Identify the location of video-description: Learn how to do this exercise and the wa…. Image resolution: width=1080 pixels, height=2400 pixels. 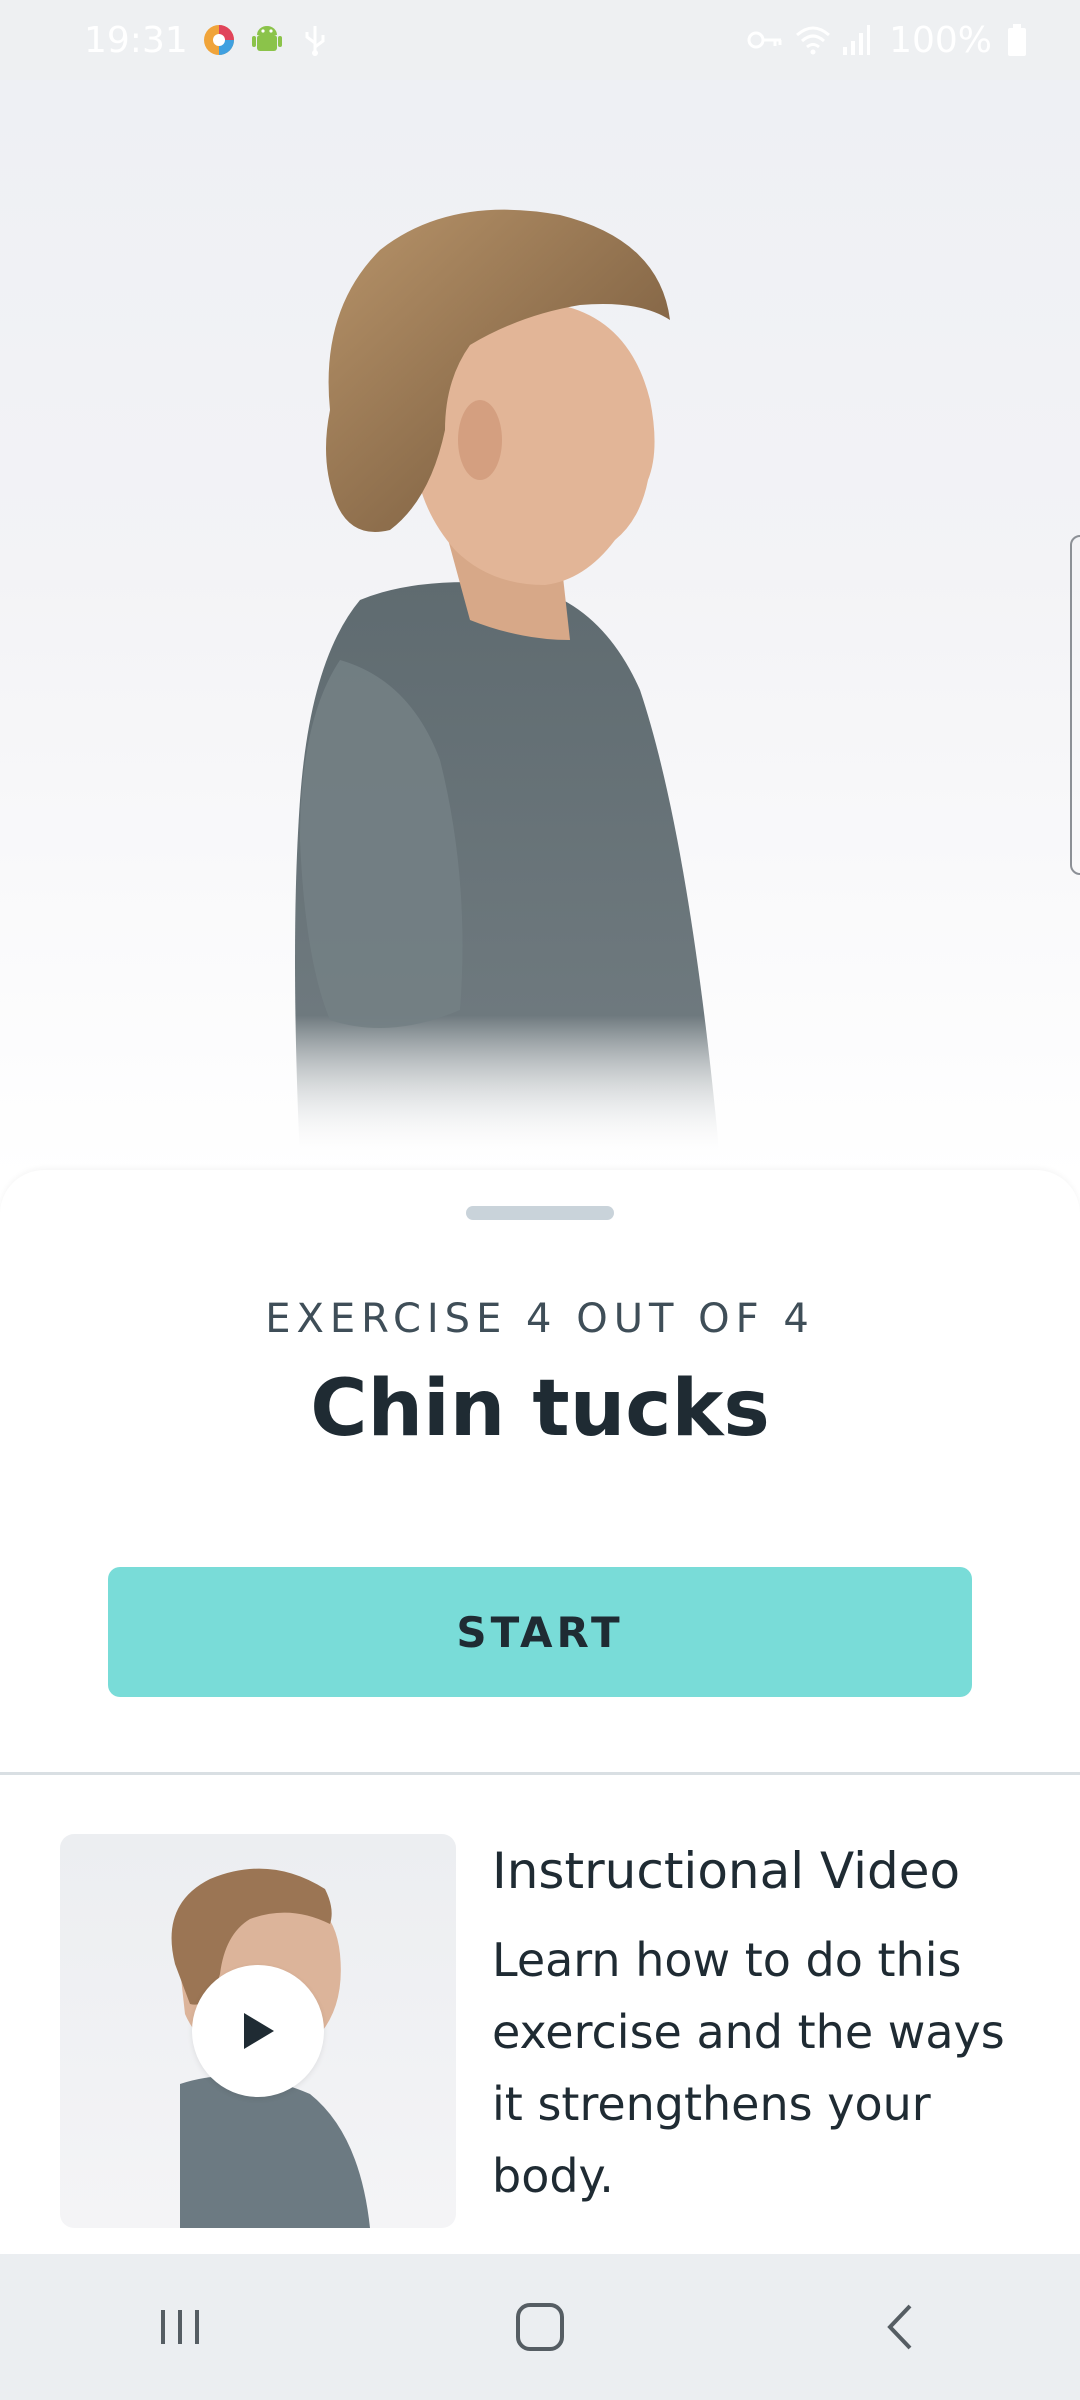
(748, 2068).